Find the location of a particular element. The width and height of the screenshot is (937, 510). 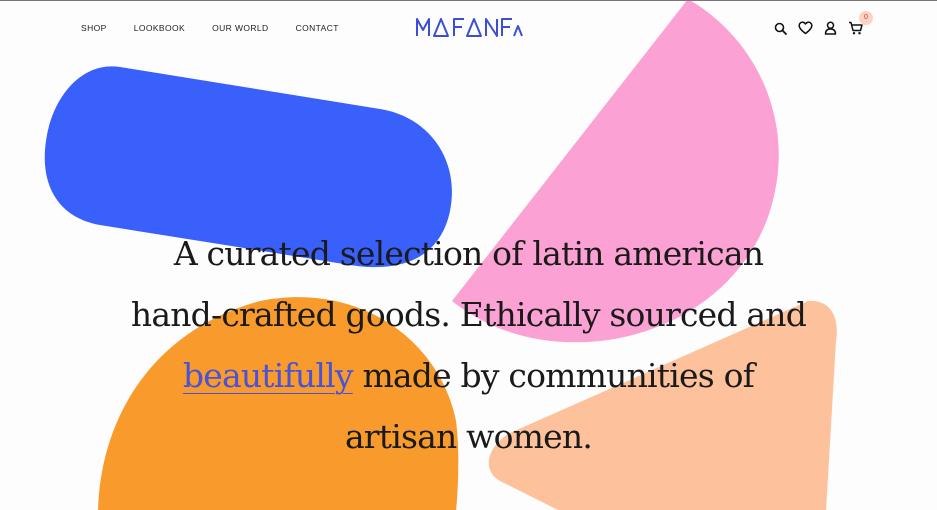

heart-icon is located at coordinates (805, 28).